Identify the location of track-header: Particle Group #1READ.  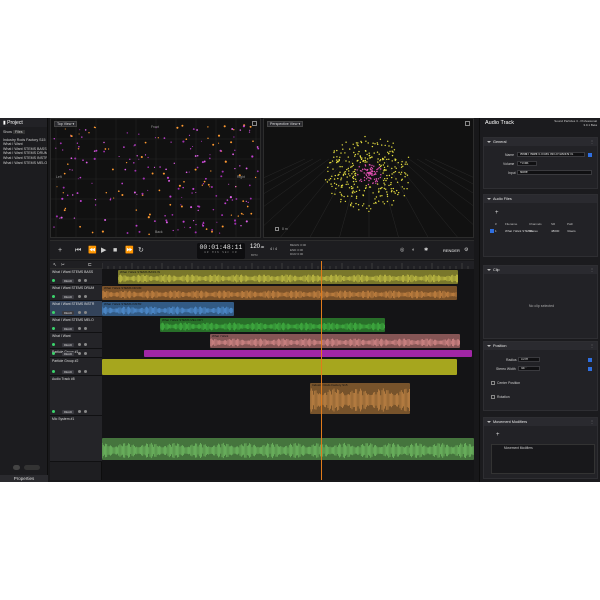
(76, 353).